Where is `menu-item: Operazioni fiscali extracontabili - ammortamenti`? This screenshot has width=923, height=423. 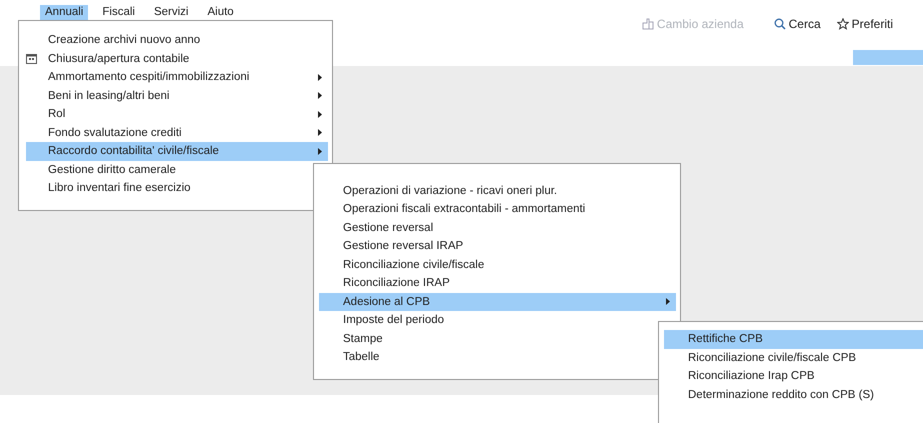 menu-item: Operazioni fiscali extracontabili - ammortamenti is located at coordinates (497, 209).